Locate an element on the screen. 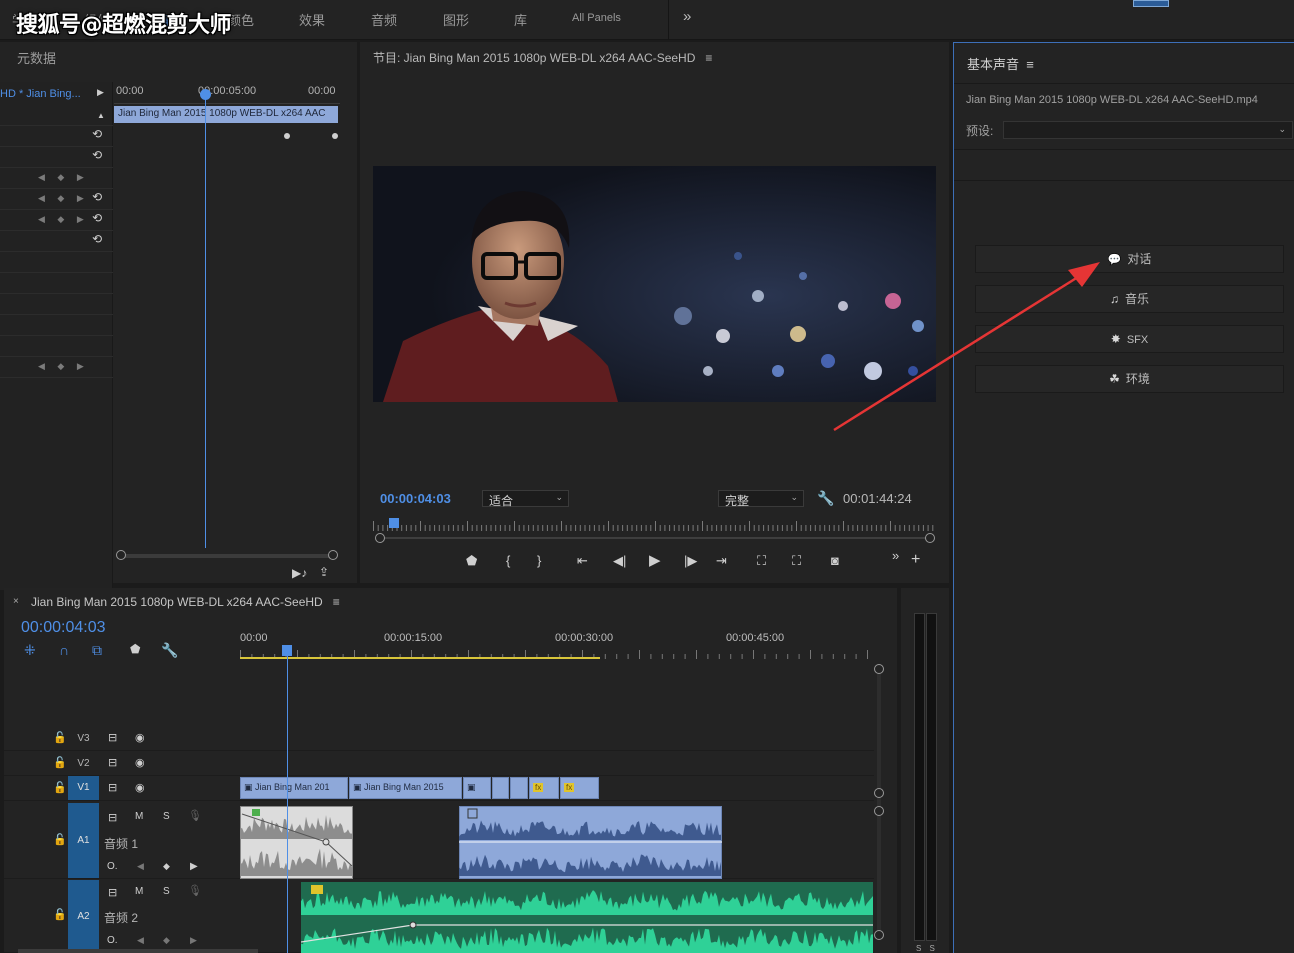 The width and height of the screenshot is (1294, 953). mark-in-icon: { is located at coordinates (508, 560).